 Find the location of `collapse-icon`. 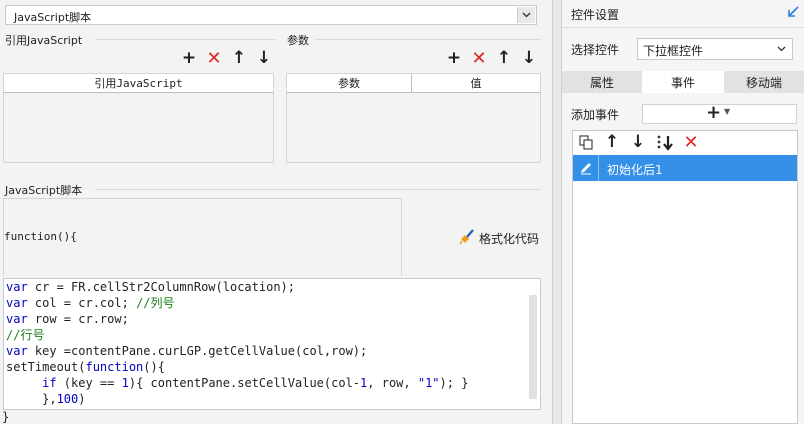

collapse-icon is located at coordinates (793, 13).